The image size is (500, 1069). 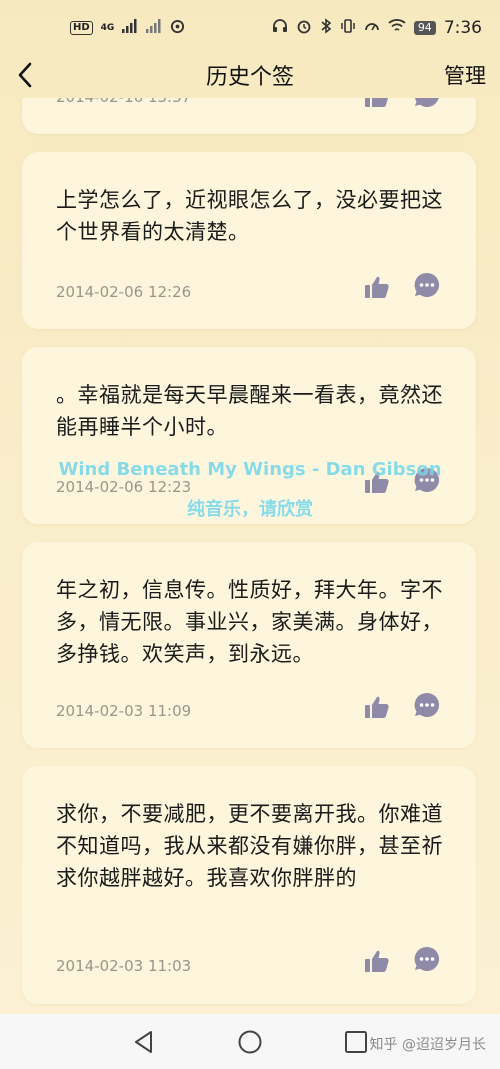 I want to click on signature-card: 2014-02-16 13:37, so click(x=249, y=116).